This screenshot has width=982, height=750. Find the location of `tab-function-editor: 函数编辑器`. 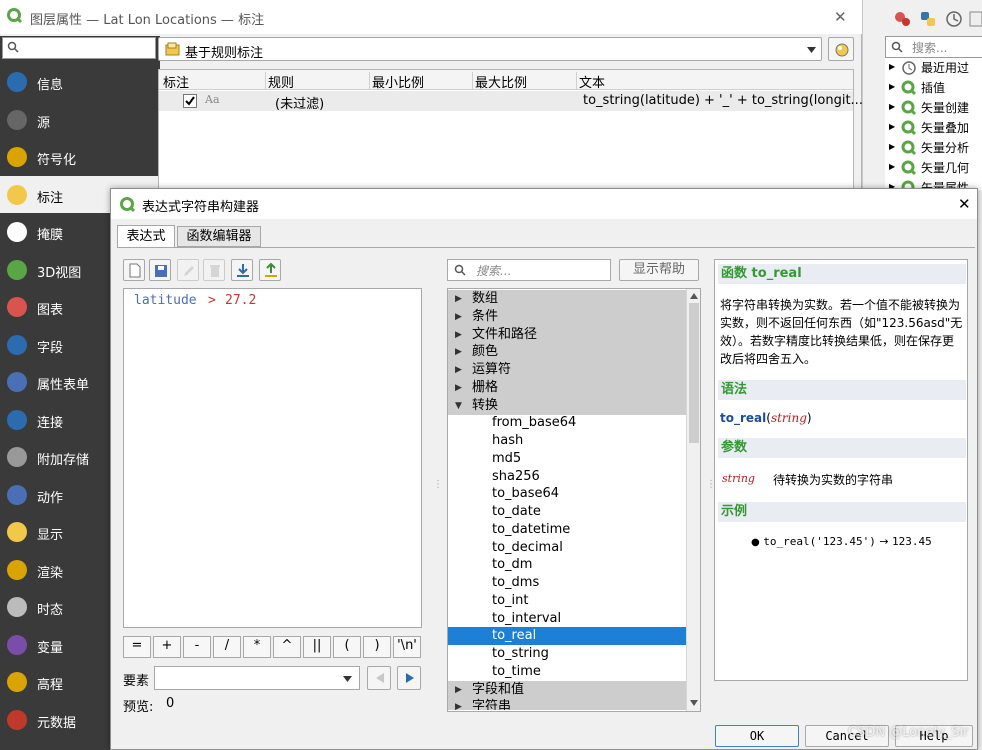

tab-function-editor: 函数编辑器 is located at coordinates (219, 236).